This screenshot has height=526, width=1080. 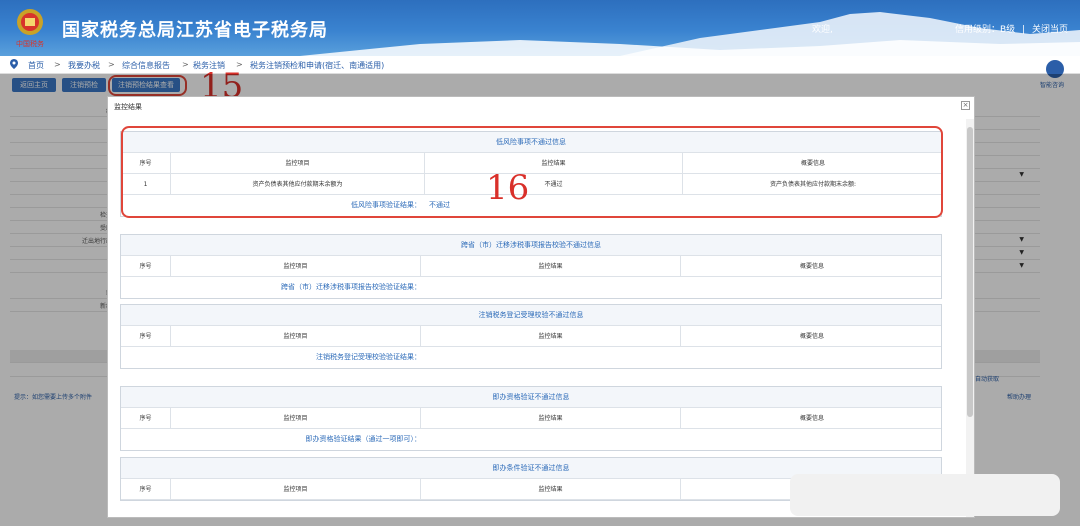 I want to click on breadcrumb-home: 首页, so click(x=36, y=65).